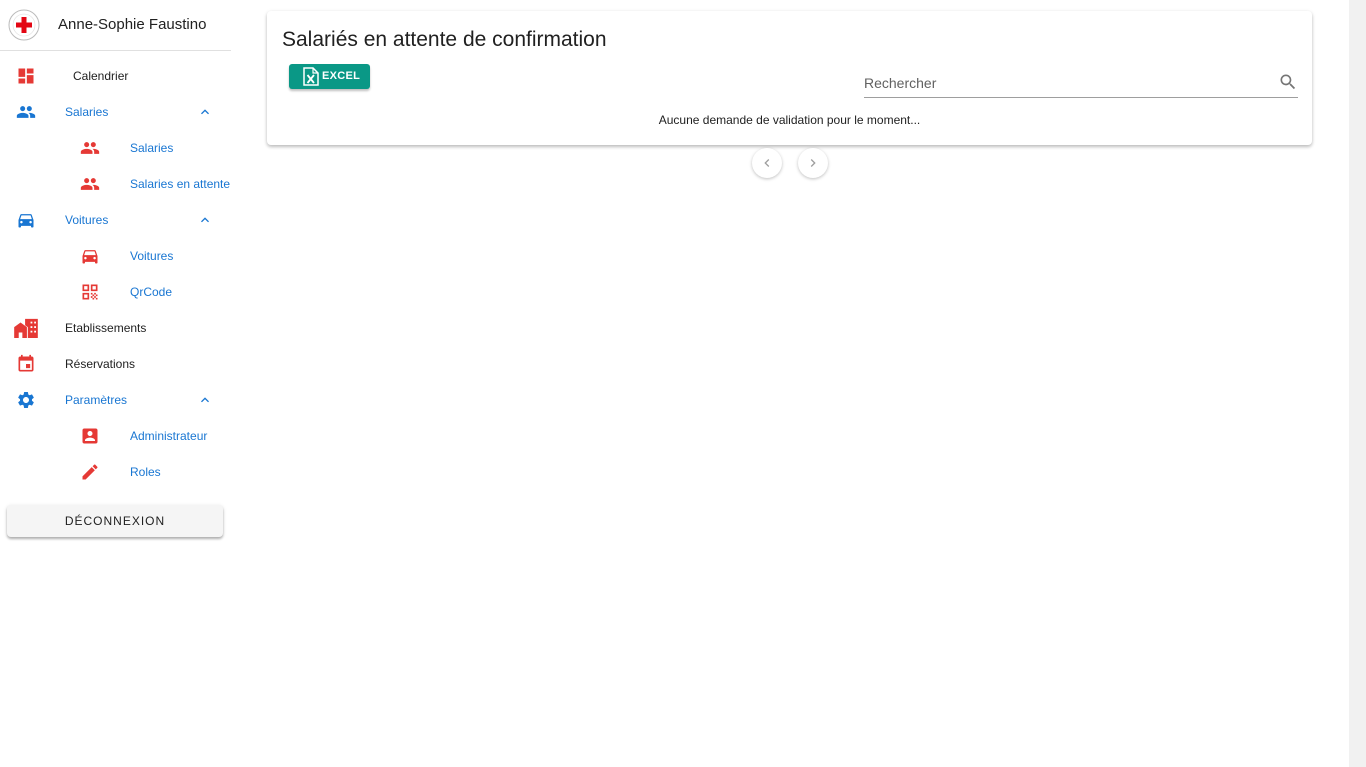  I want to click on sidebar-item-roles: Roles, so click(115, 472).